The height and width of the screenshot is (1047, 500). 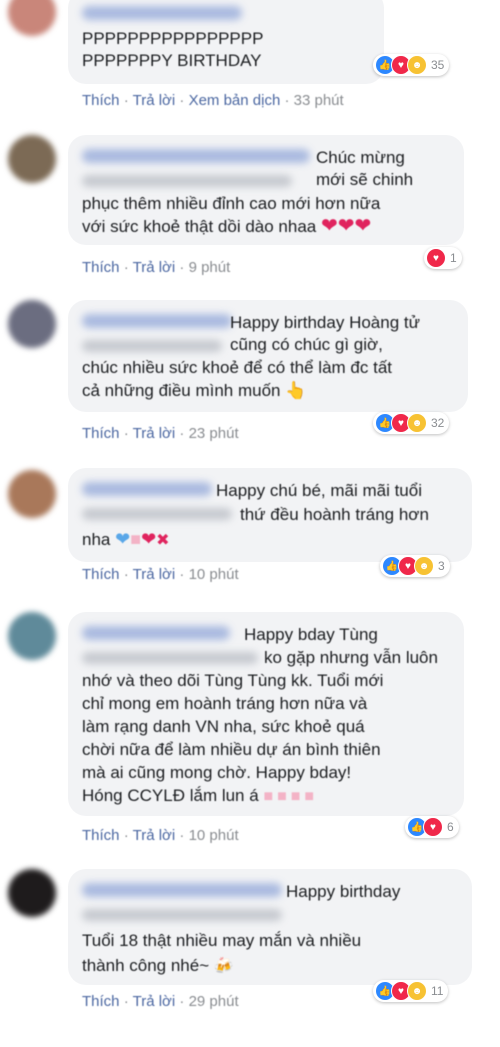 What do you see at coordinates (223, 726) in the screenshot?
I see `comment-text-line: làm rạng danh VN nha, sức khoẻ quá` at bounding box center [223, 726].